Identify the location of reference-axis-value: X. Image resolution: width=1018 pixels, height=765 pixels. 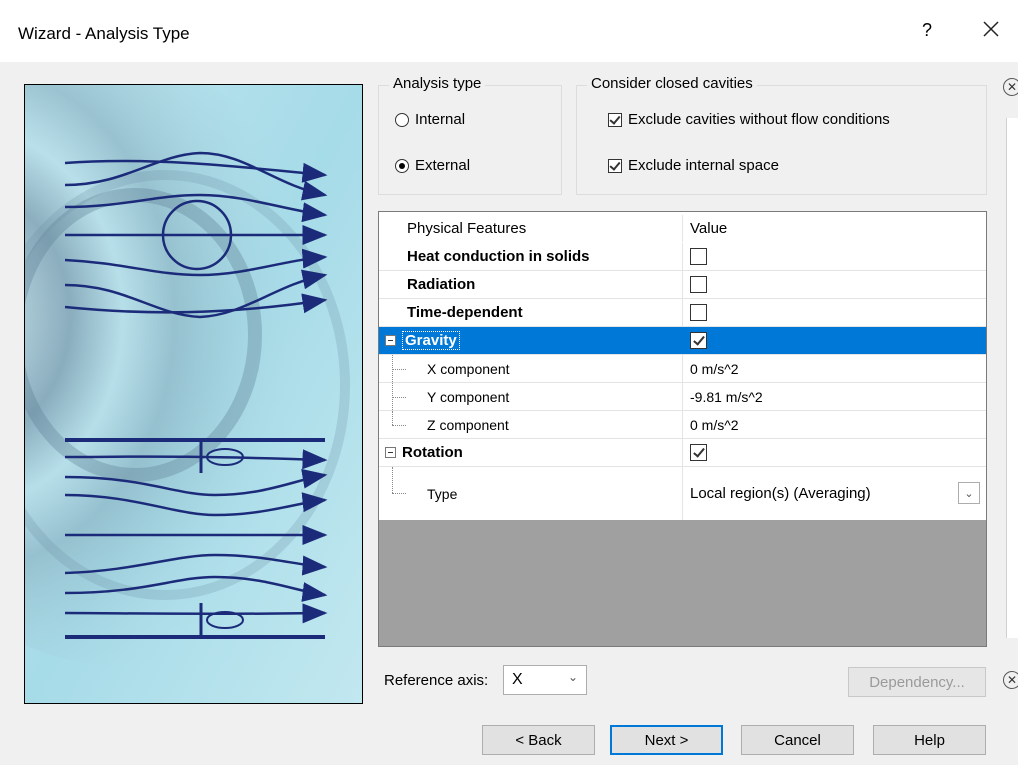
(517, 679).